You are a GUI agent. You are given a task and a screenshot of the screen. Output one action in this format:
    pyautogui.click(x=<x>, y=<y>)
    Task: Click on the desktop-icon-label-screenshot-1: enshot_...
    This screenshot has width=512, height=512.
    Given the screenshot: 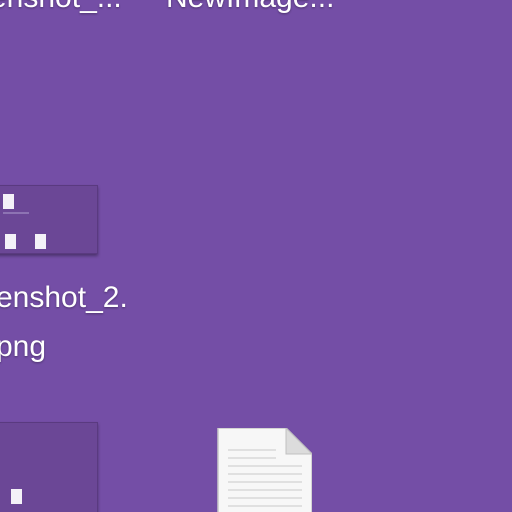 What is the action you would take?
    pyautogui.click(x=61, y=11)
    